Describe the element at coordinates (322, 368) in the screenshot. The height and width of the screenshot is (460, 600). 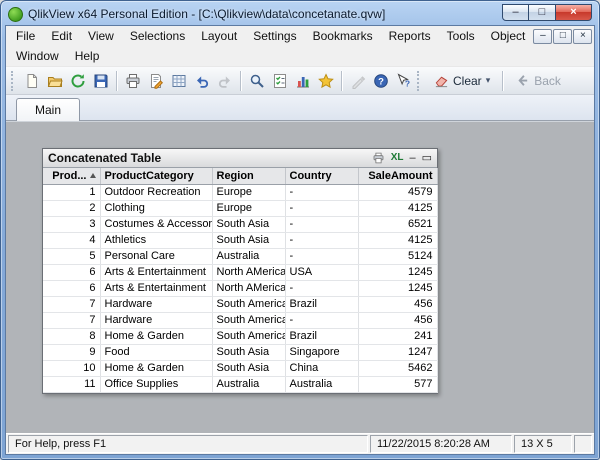
I see `table-cell: China` at that location.